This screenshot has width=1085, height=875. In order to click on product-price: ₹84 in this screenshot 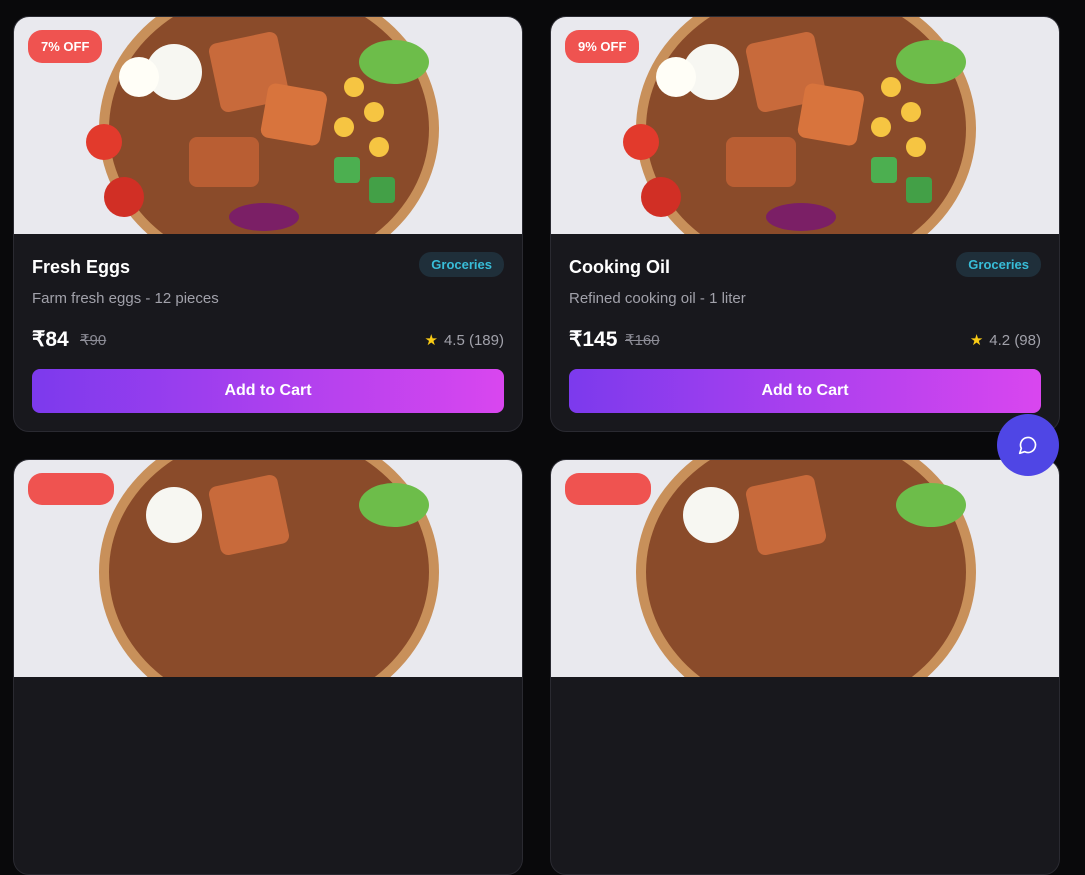, I will do `click(50, 339)`.